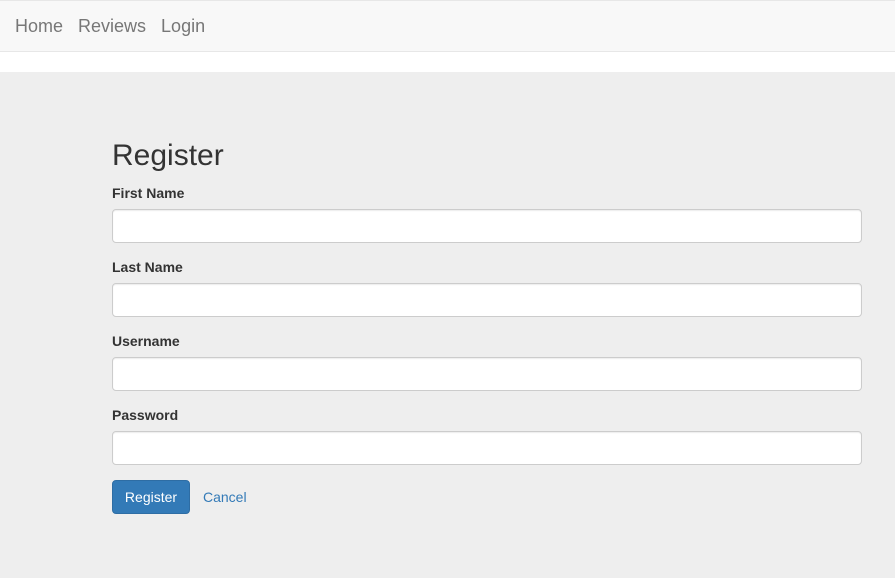  What do you see at coordinates (112, 26) in the screenshot?
I see `nav-reviews-link: Reviews` at bounding box center [112, 26].